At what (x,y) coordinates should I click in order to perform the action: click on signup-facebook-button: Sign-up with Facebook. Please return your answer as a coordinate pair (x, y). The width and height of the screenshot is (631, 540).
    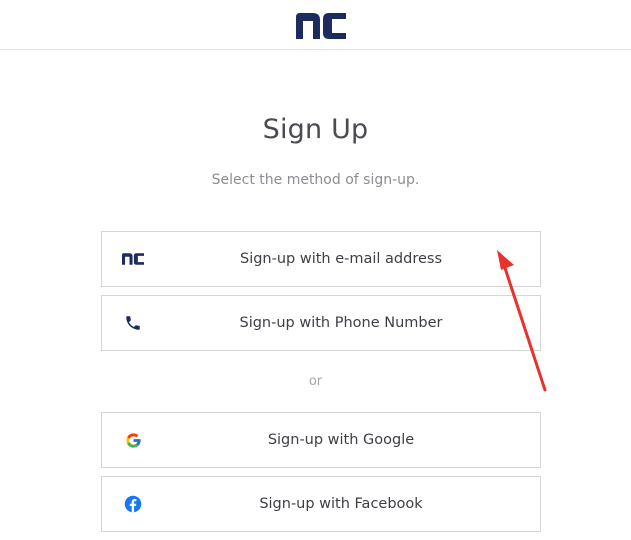
    Looking at the image, I should click on (321, 504).